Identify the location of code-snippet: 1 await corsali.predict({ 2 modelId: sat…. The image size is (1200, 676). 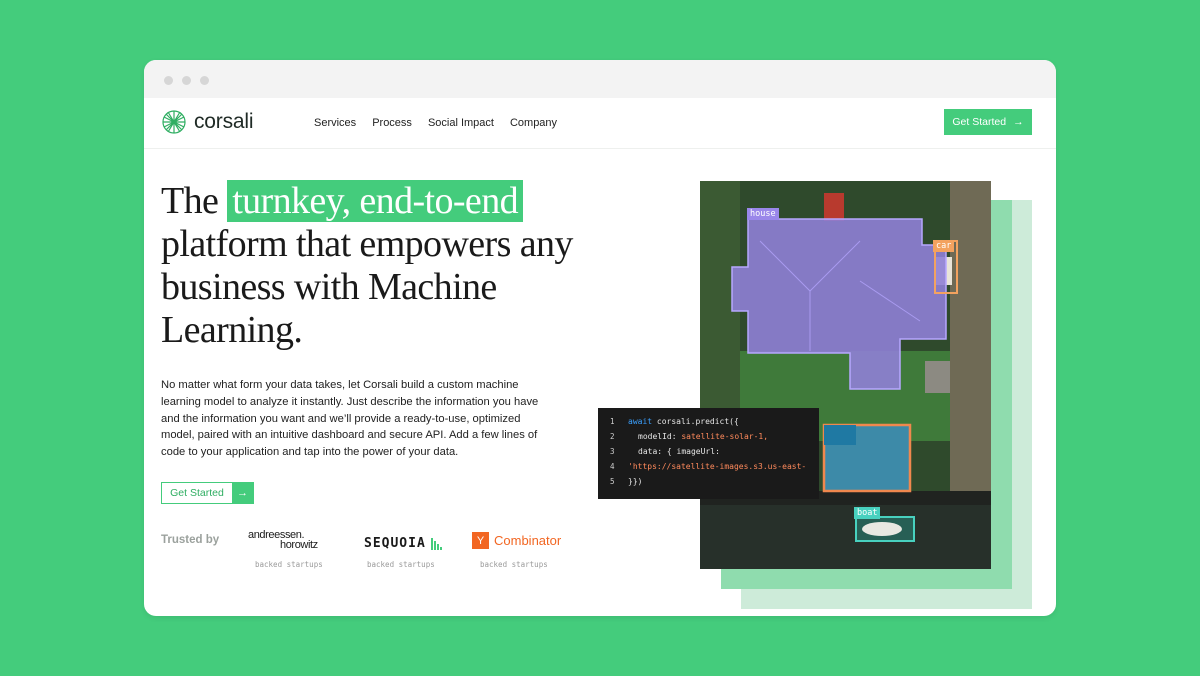
(708, 453).